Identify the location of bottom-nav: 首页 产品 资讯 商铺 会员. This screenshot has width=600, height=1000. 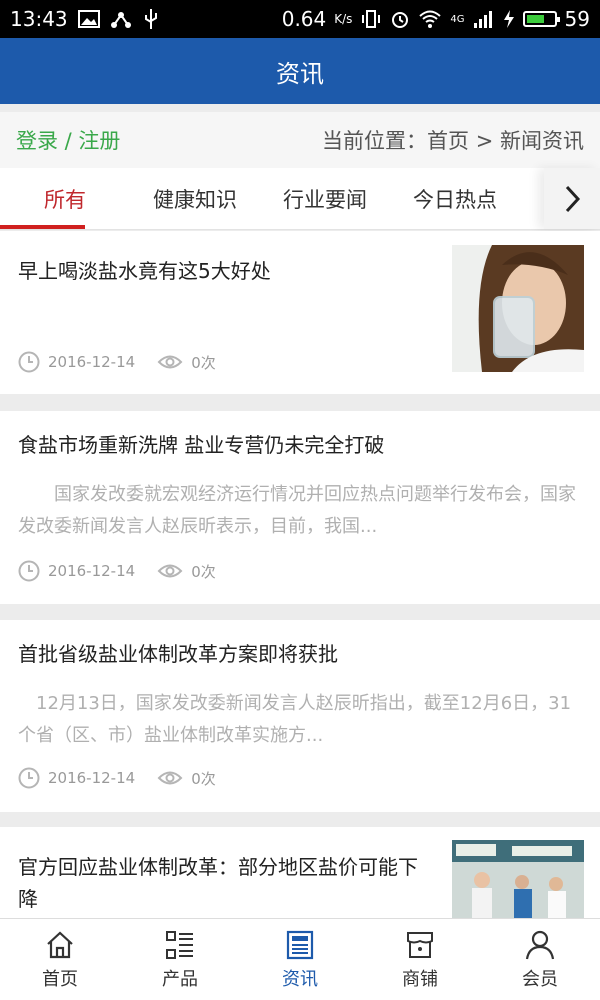
(300, 959).